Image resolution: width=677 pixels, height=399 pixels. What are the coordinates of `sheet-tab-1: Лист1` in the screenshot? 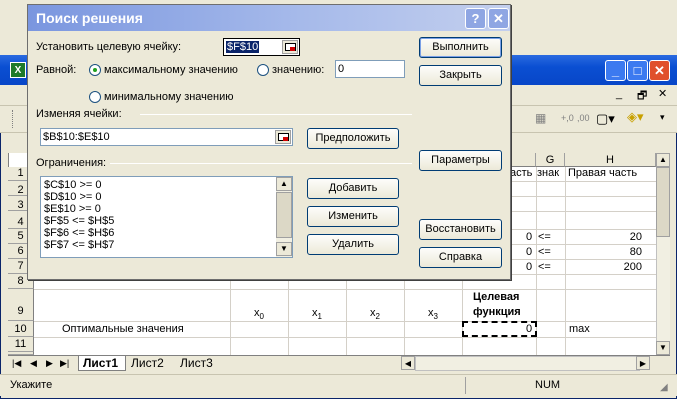 It's located at (102, 363).